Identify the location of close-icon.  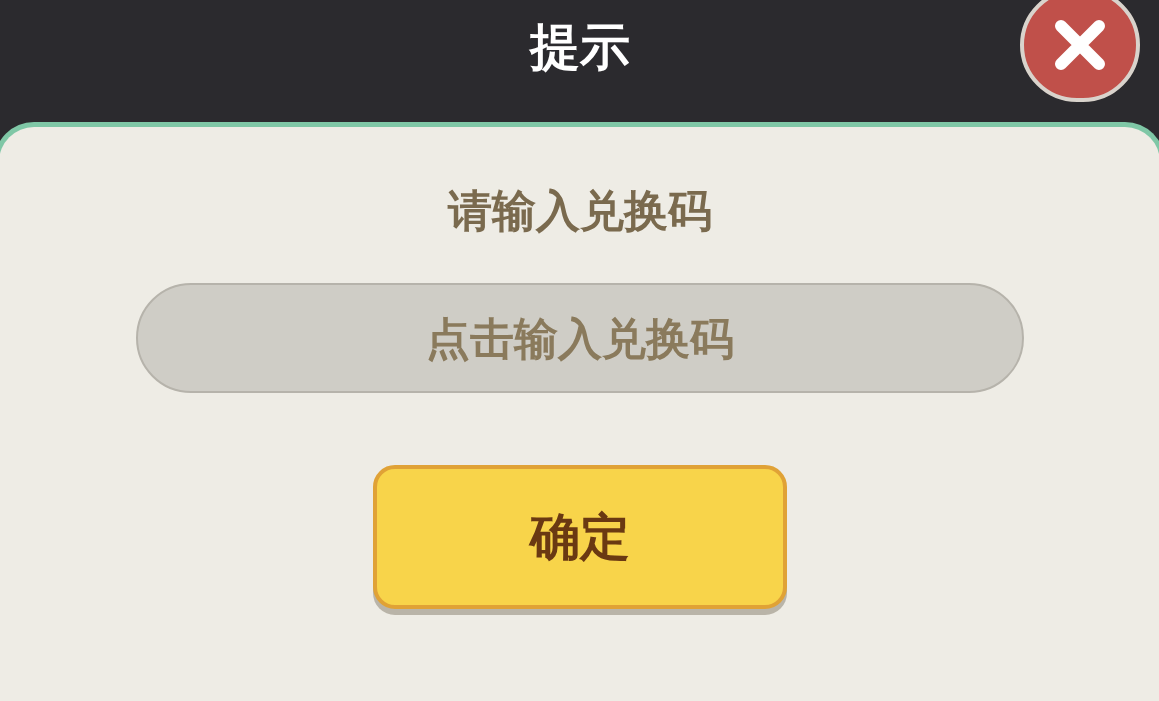
(1080, 45).